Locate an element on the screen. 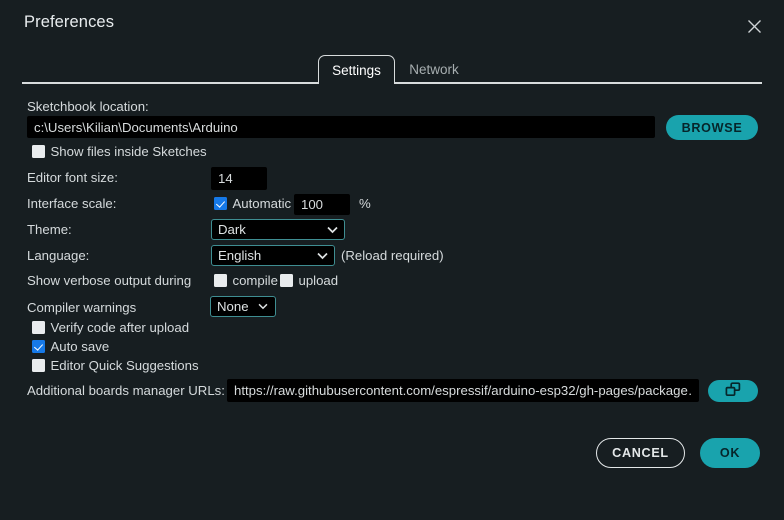 This screenshot has width=784, height=520. tab-network-label: Network is located at coordinates (434, 69).